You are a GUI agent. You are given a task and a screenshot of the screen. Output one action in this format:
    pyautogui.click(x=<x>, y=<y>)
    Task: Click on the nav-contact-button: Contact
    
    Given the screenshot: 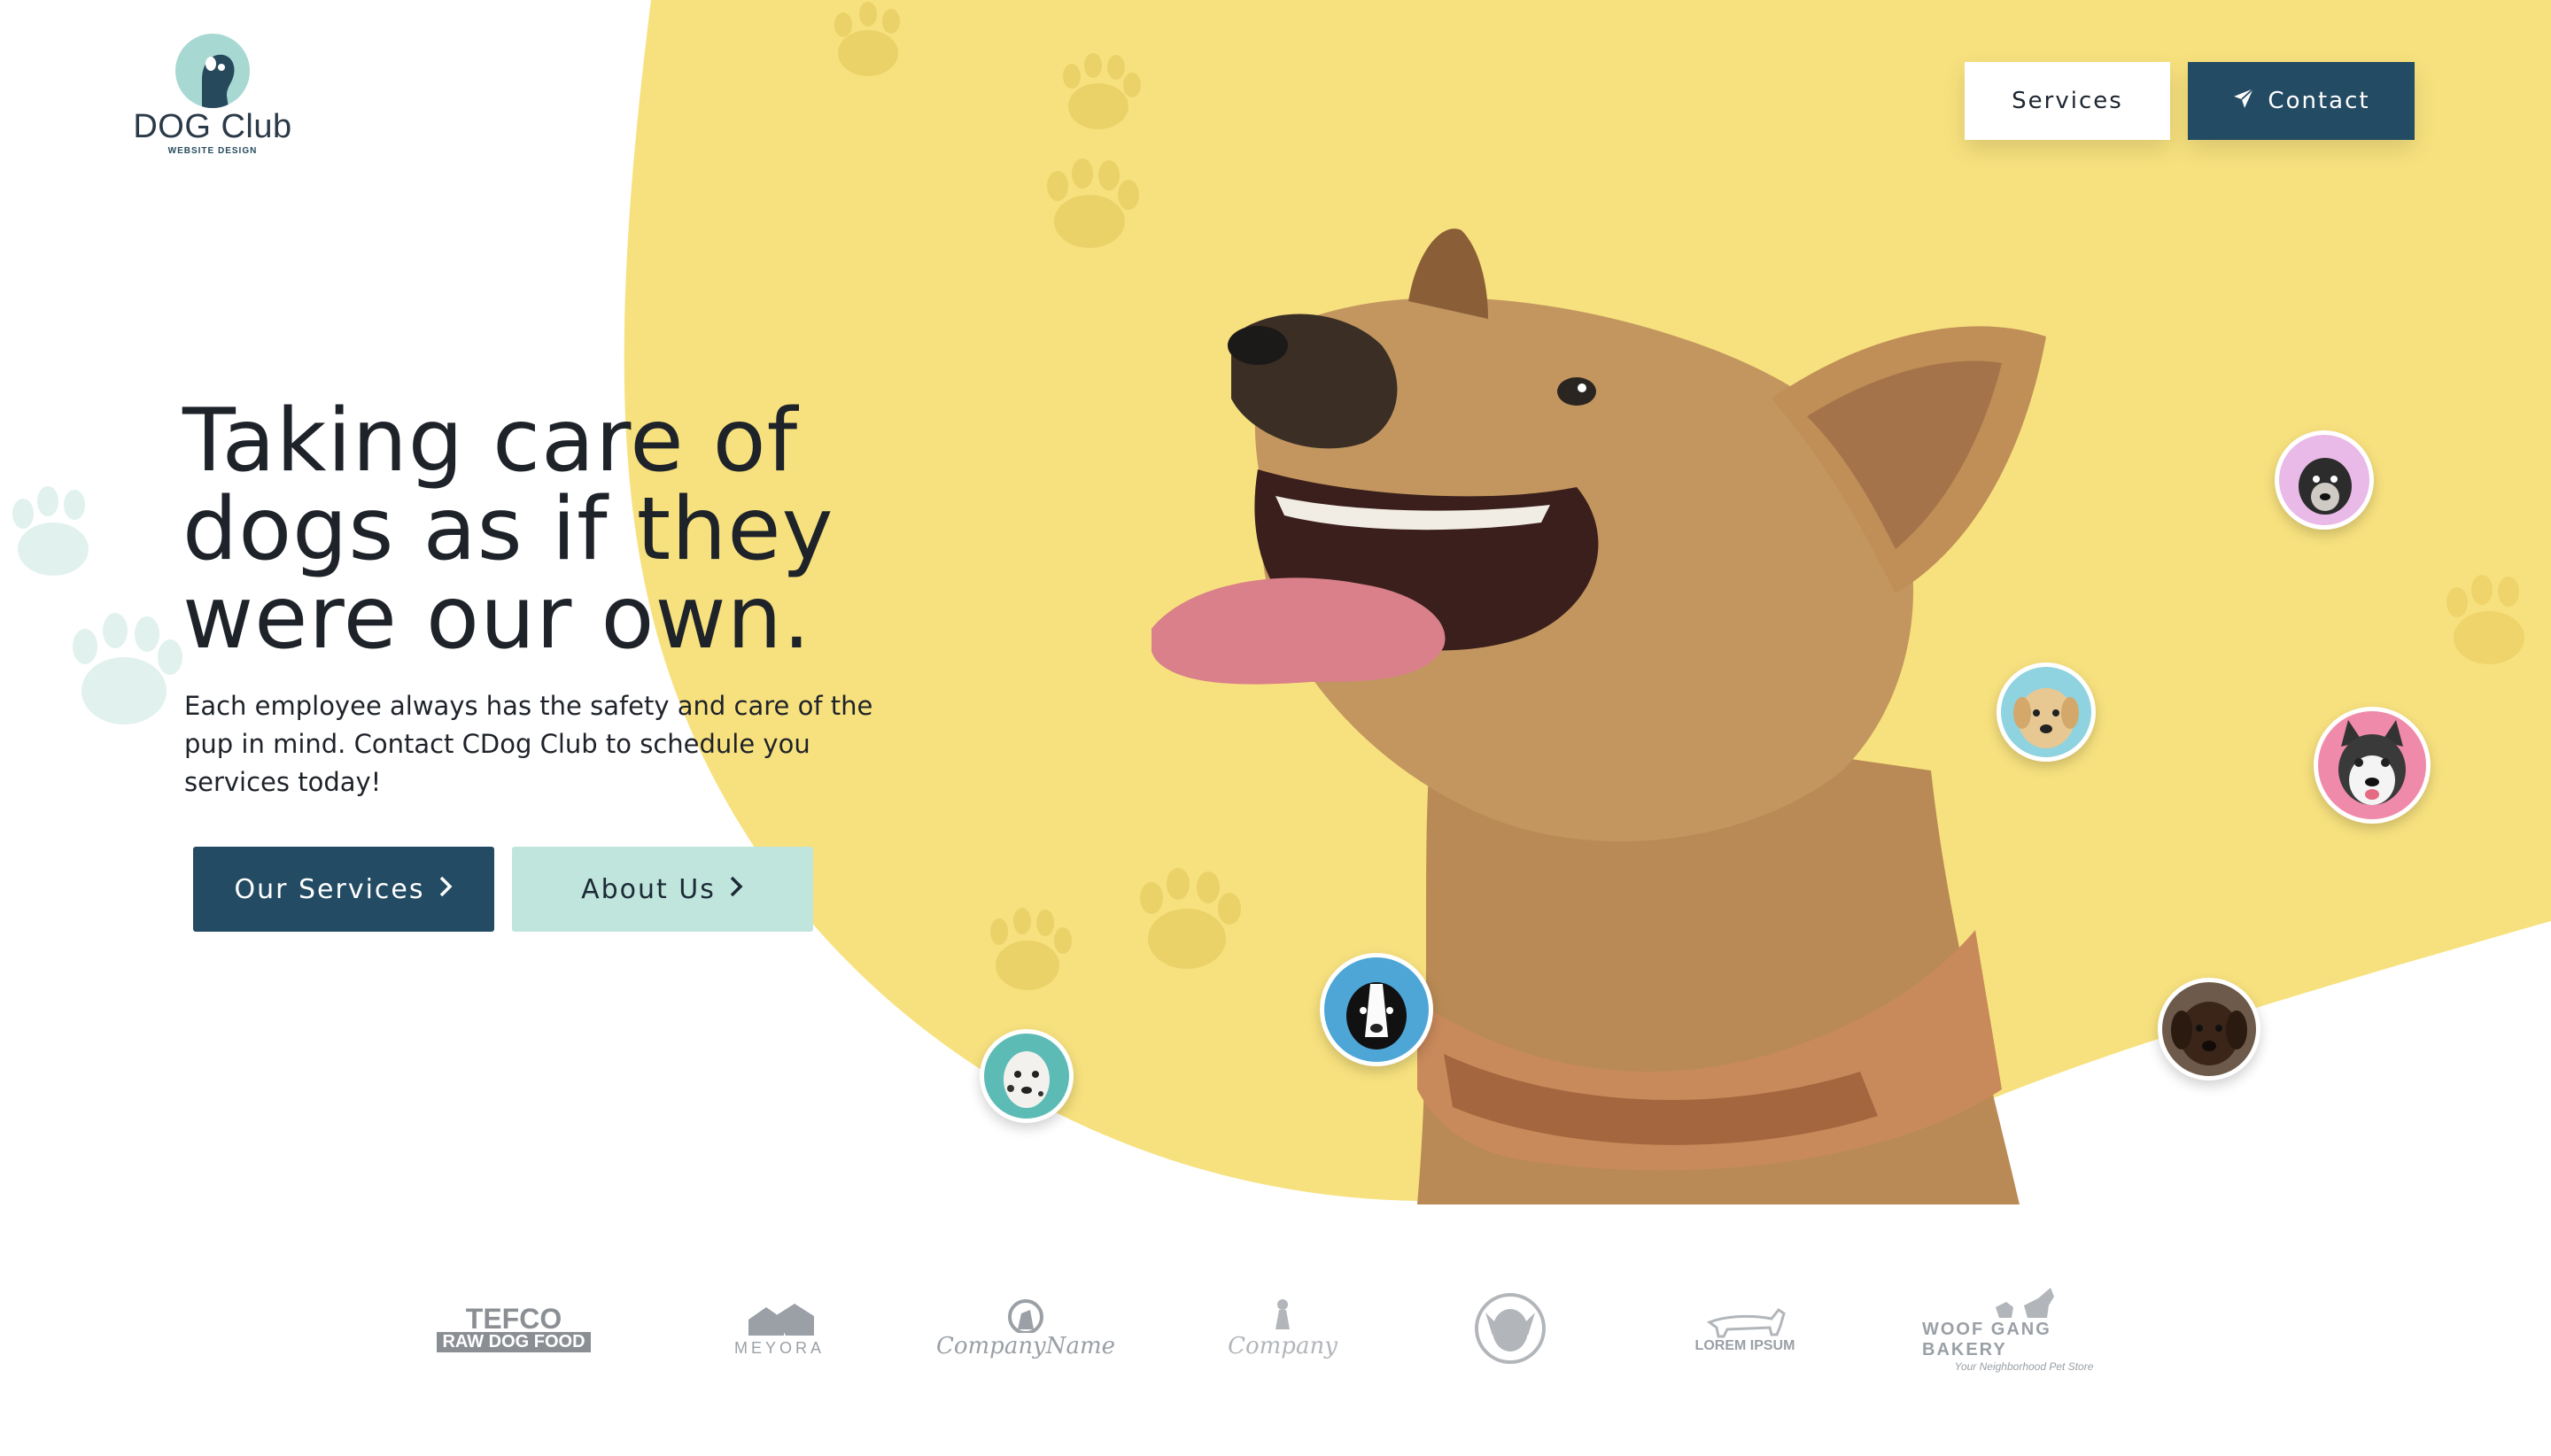 What is the action you would take?
    pyautogui.click(x=2301, y=101)
    